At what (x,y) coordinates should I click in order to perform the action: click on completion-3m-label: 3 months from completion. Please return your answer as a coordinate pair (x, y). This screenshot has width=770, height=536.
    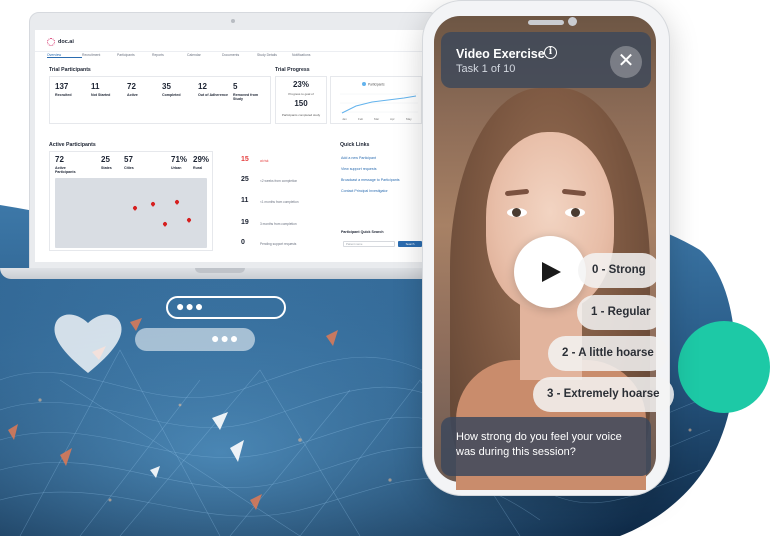
    Looking at the image, I should click on (278, 224).